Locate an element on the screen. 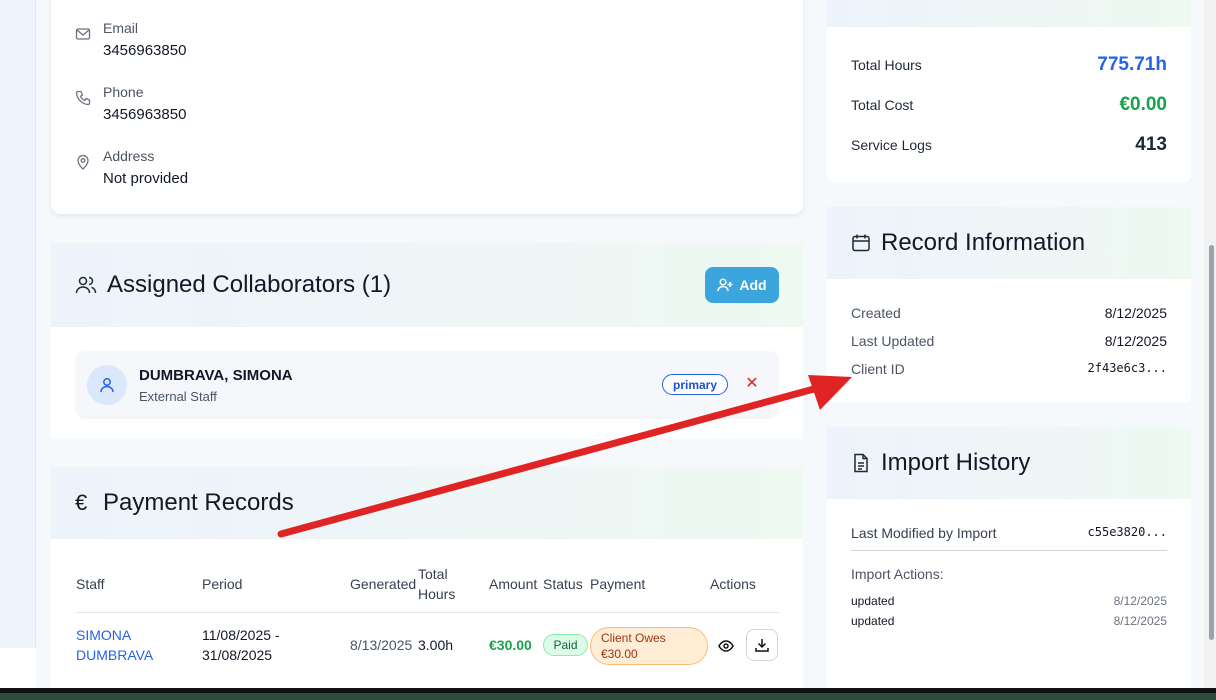 The image size is (1216, 700). file-text-icon is located at coordinates (861, 463).